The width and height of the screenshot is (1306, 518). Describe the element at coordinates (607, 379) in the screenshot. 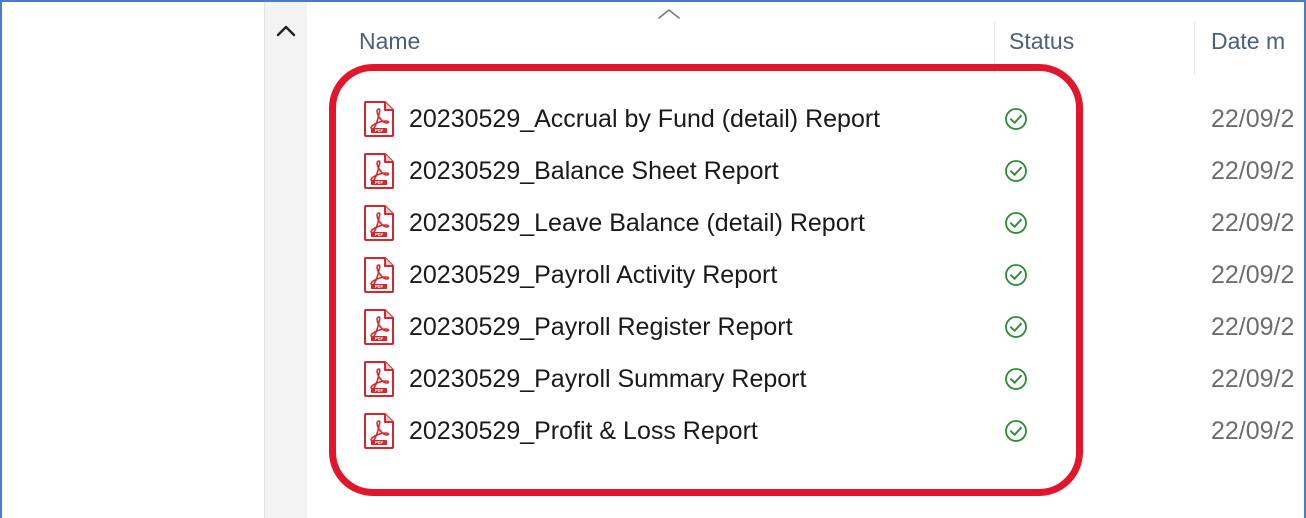

I see `file-name: 20230529_Payroll Summary Report` at that location.